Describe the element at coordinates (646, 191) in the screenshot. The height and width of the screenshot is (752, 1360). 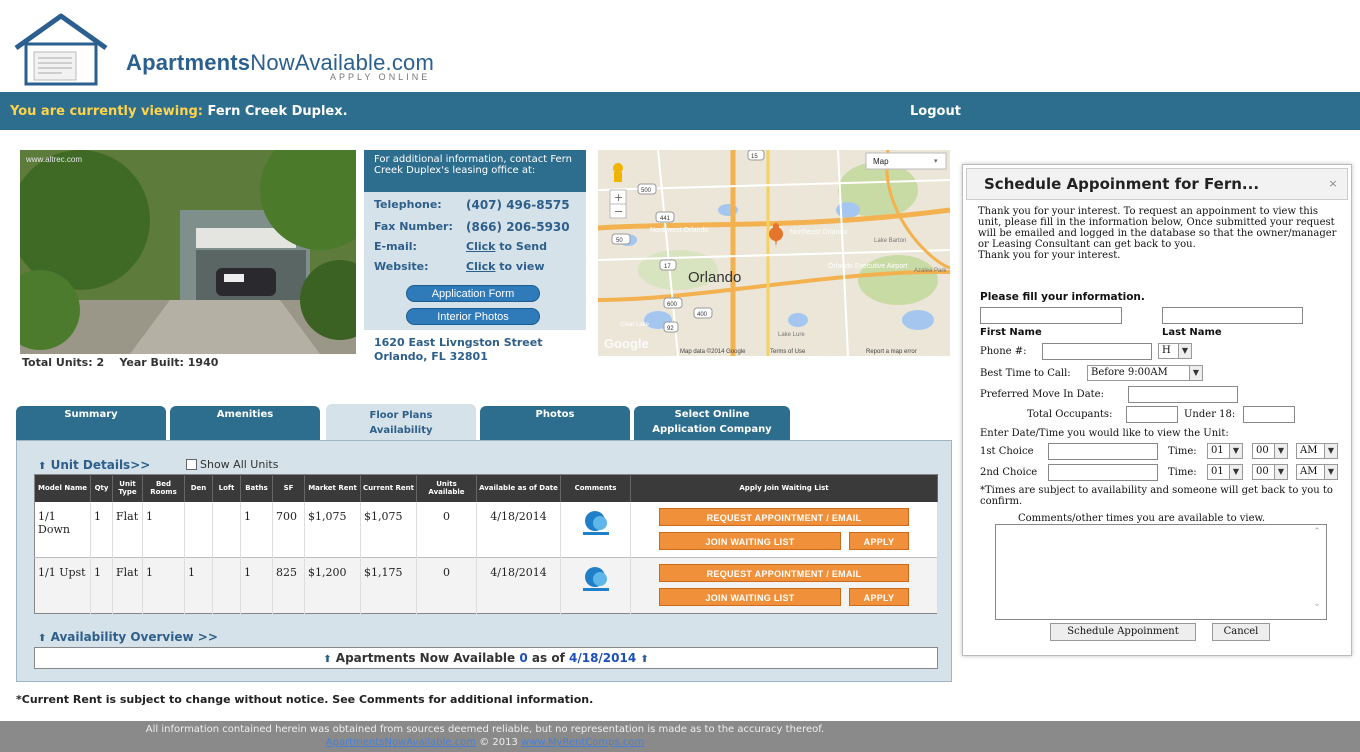
I see `map-road-shield: 500` at that location.